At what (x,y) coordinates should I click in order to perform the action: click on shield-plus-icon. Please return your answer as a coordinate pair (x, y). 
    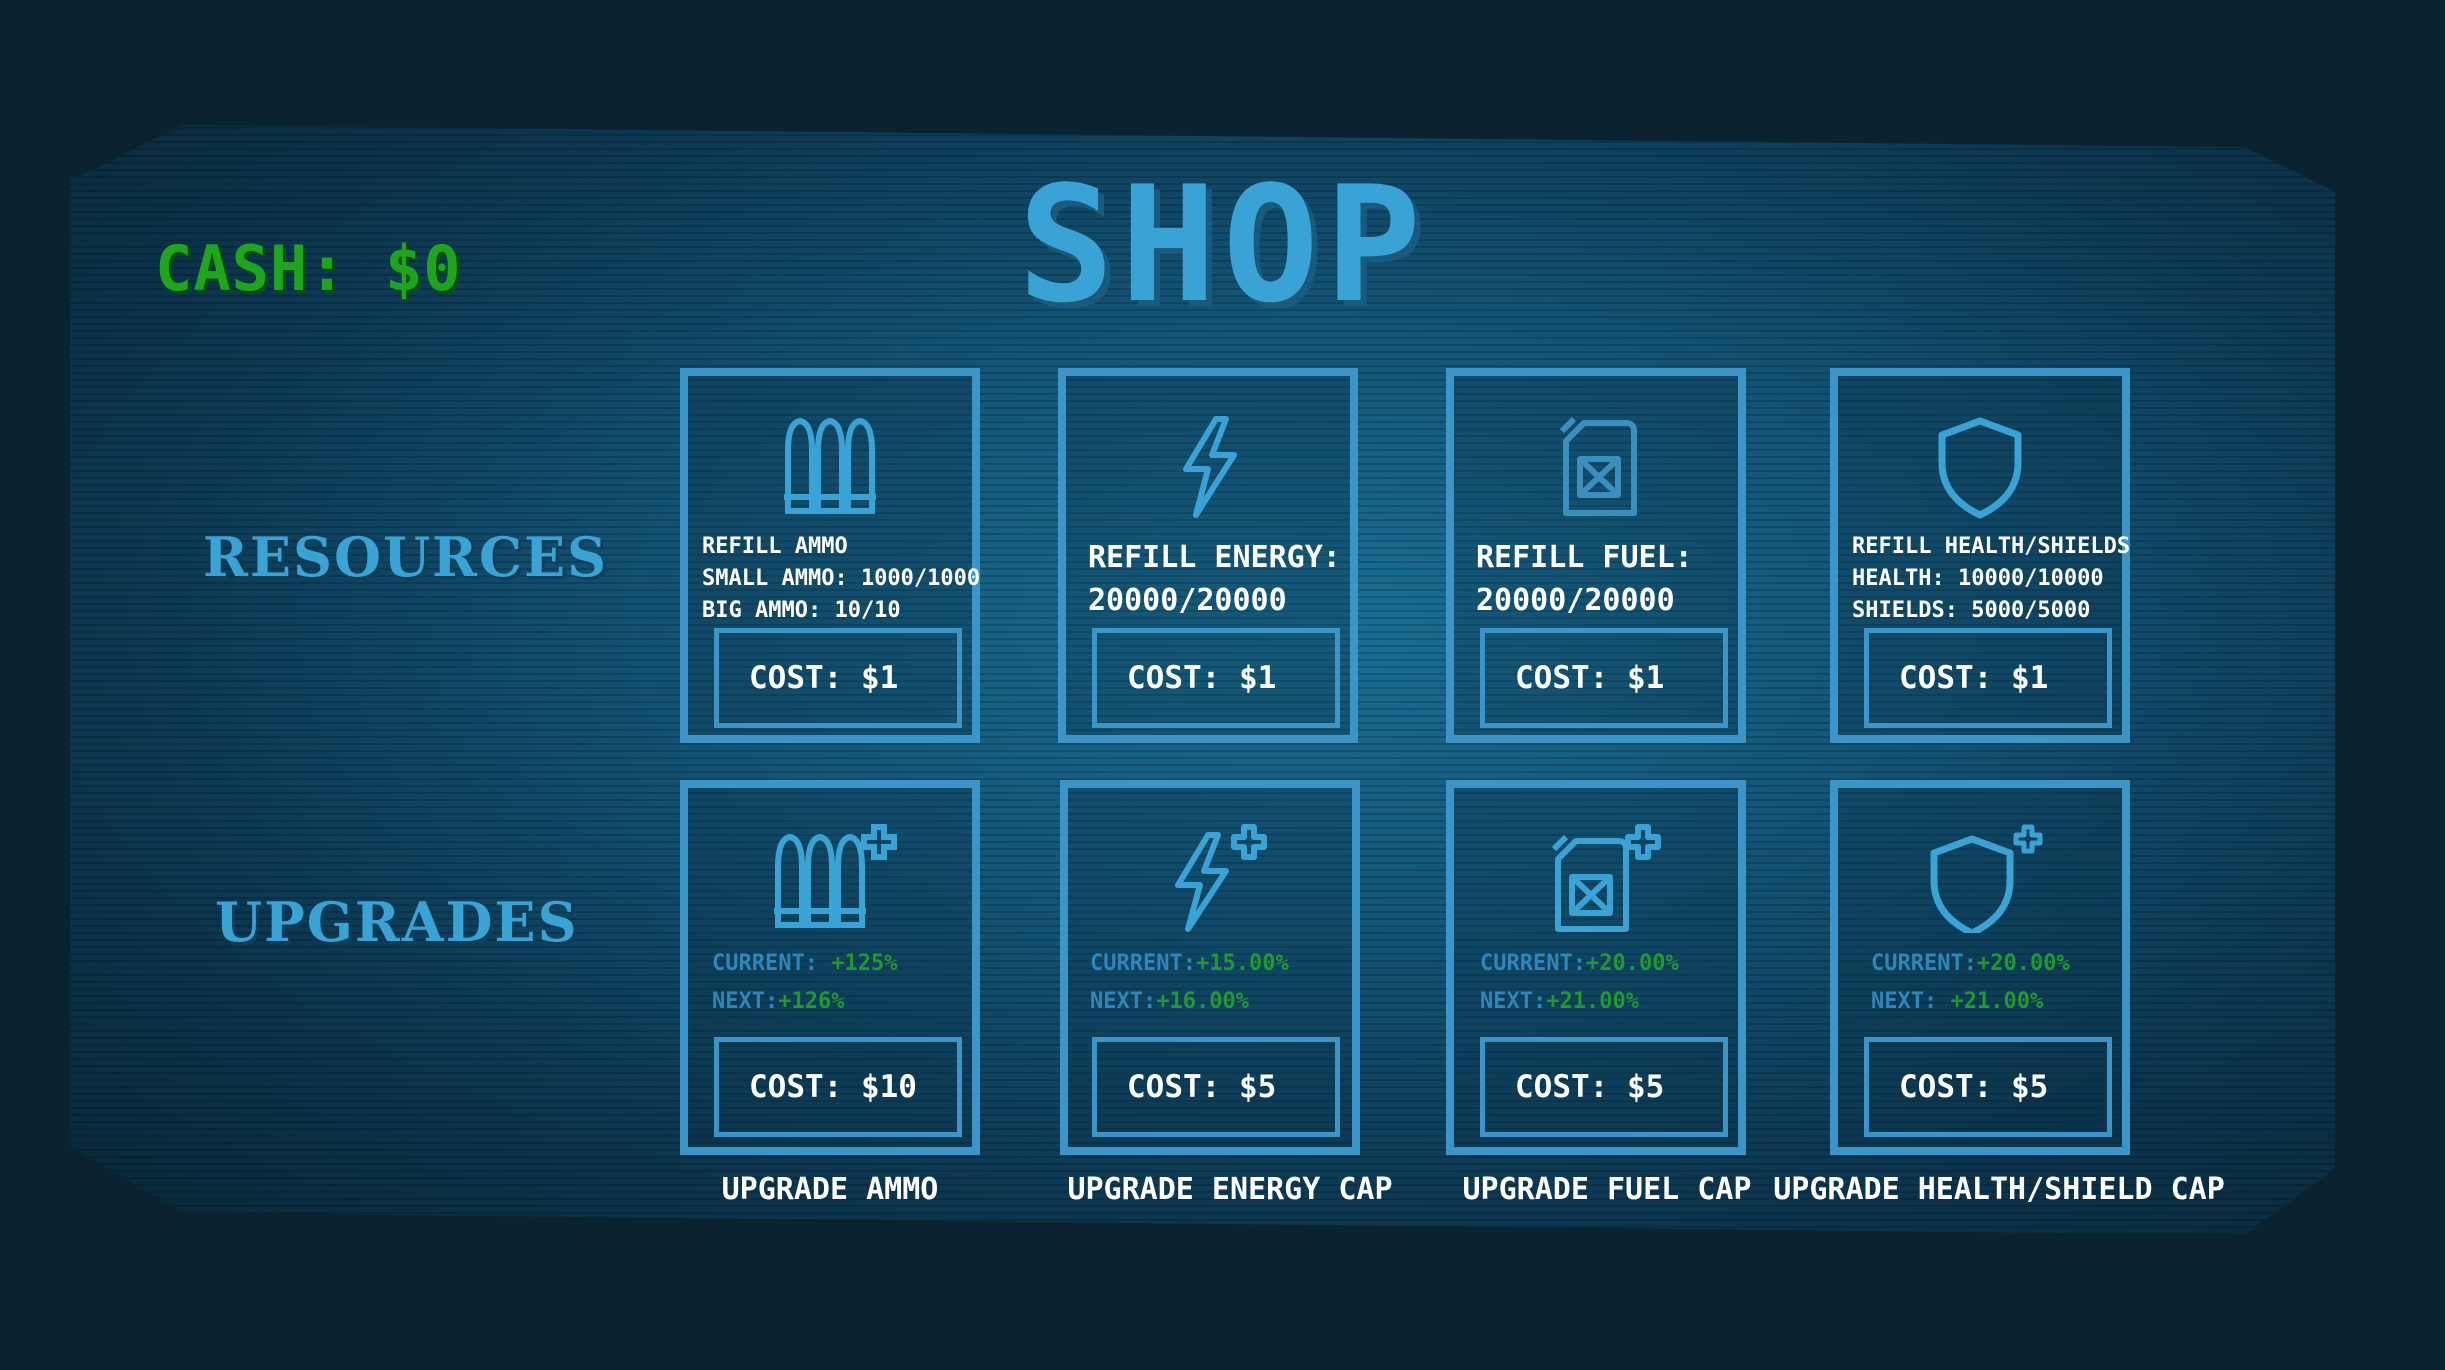
    Looking at the image, I should click on (1986, 878).